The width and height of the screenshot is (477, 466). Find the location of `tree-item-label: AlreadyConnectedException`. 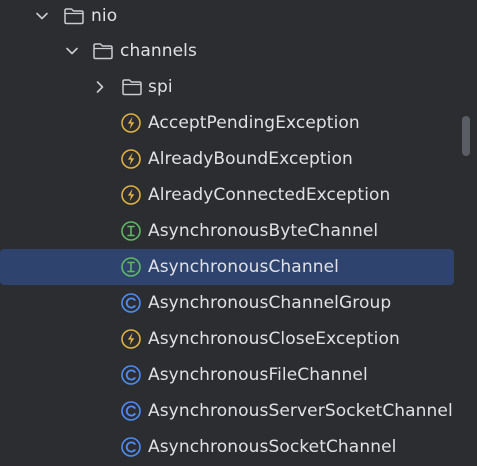

tree-item-label: AlreadyConnectedException is located at coordinates (269, 195).